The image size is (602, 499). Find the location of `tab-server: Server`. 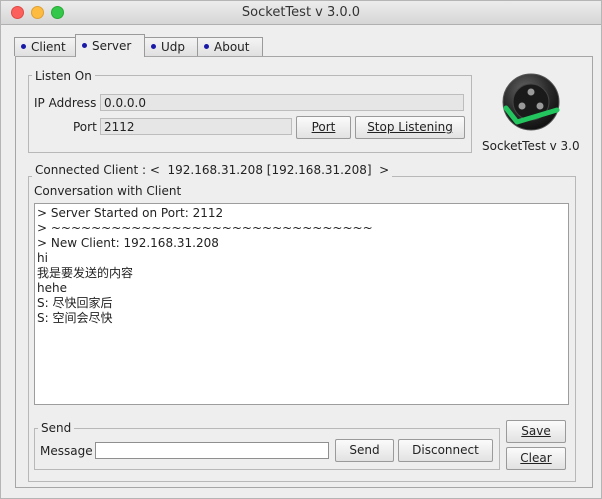

tab-server: Server is located at coordinates (110, 45).